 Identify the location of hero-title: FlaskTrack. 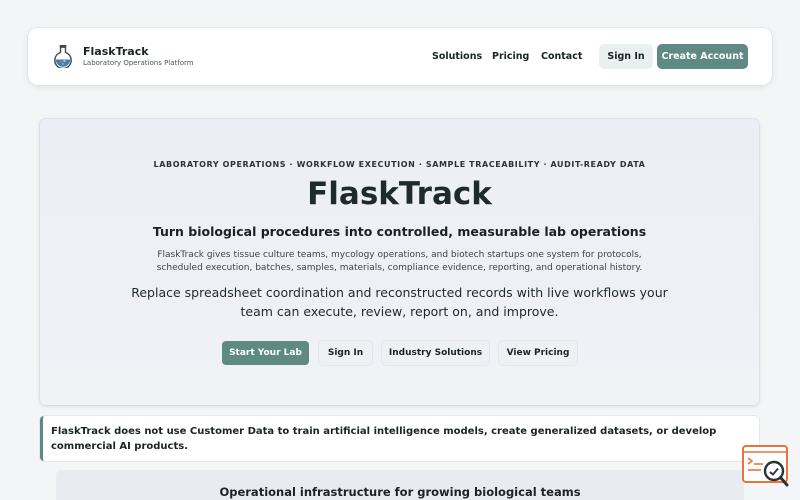
(399, 194).